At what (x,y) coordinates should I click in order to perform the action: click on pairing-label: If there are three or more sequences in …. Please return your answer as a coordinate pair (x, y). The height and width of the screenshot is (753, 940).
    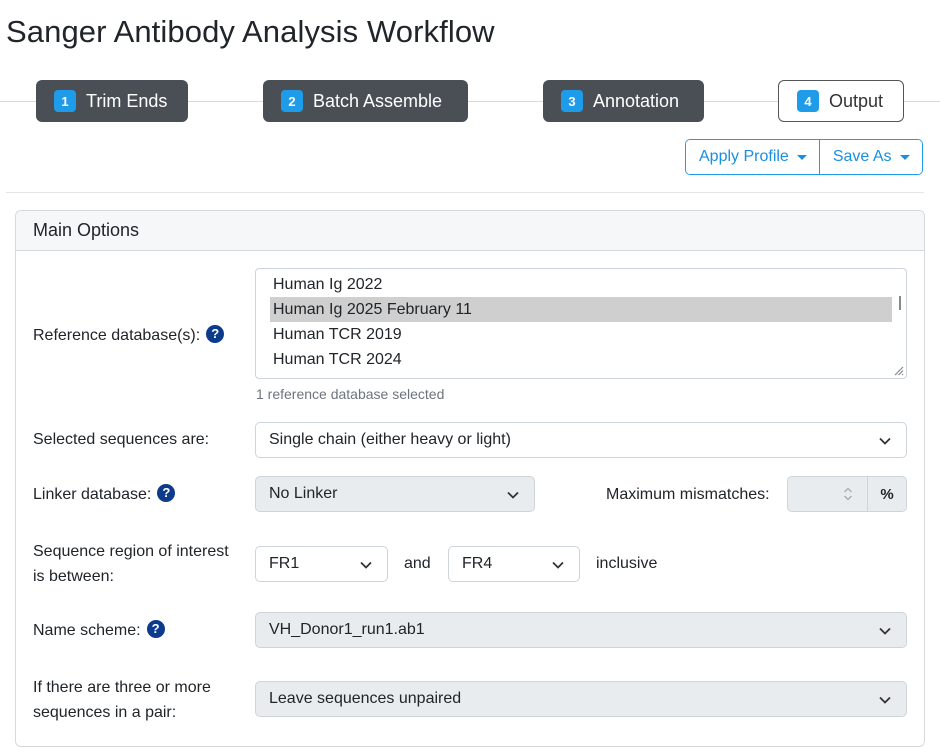
    Looking at the image, I should click on (122, 700).